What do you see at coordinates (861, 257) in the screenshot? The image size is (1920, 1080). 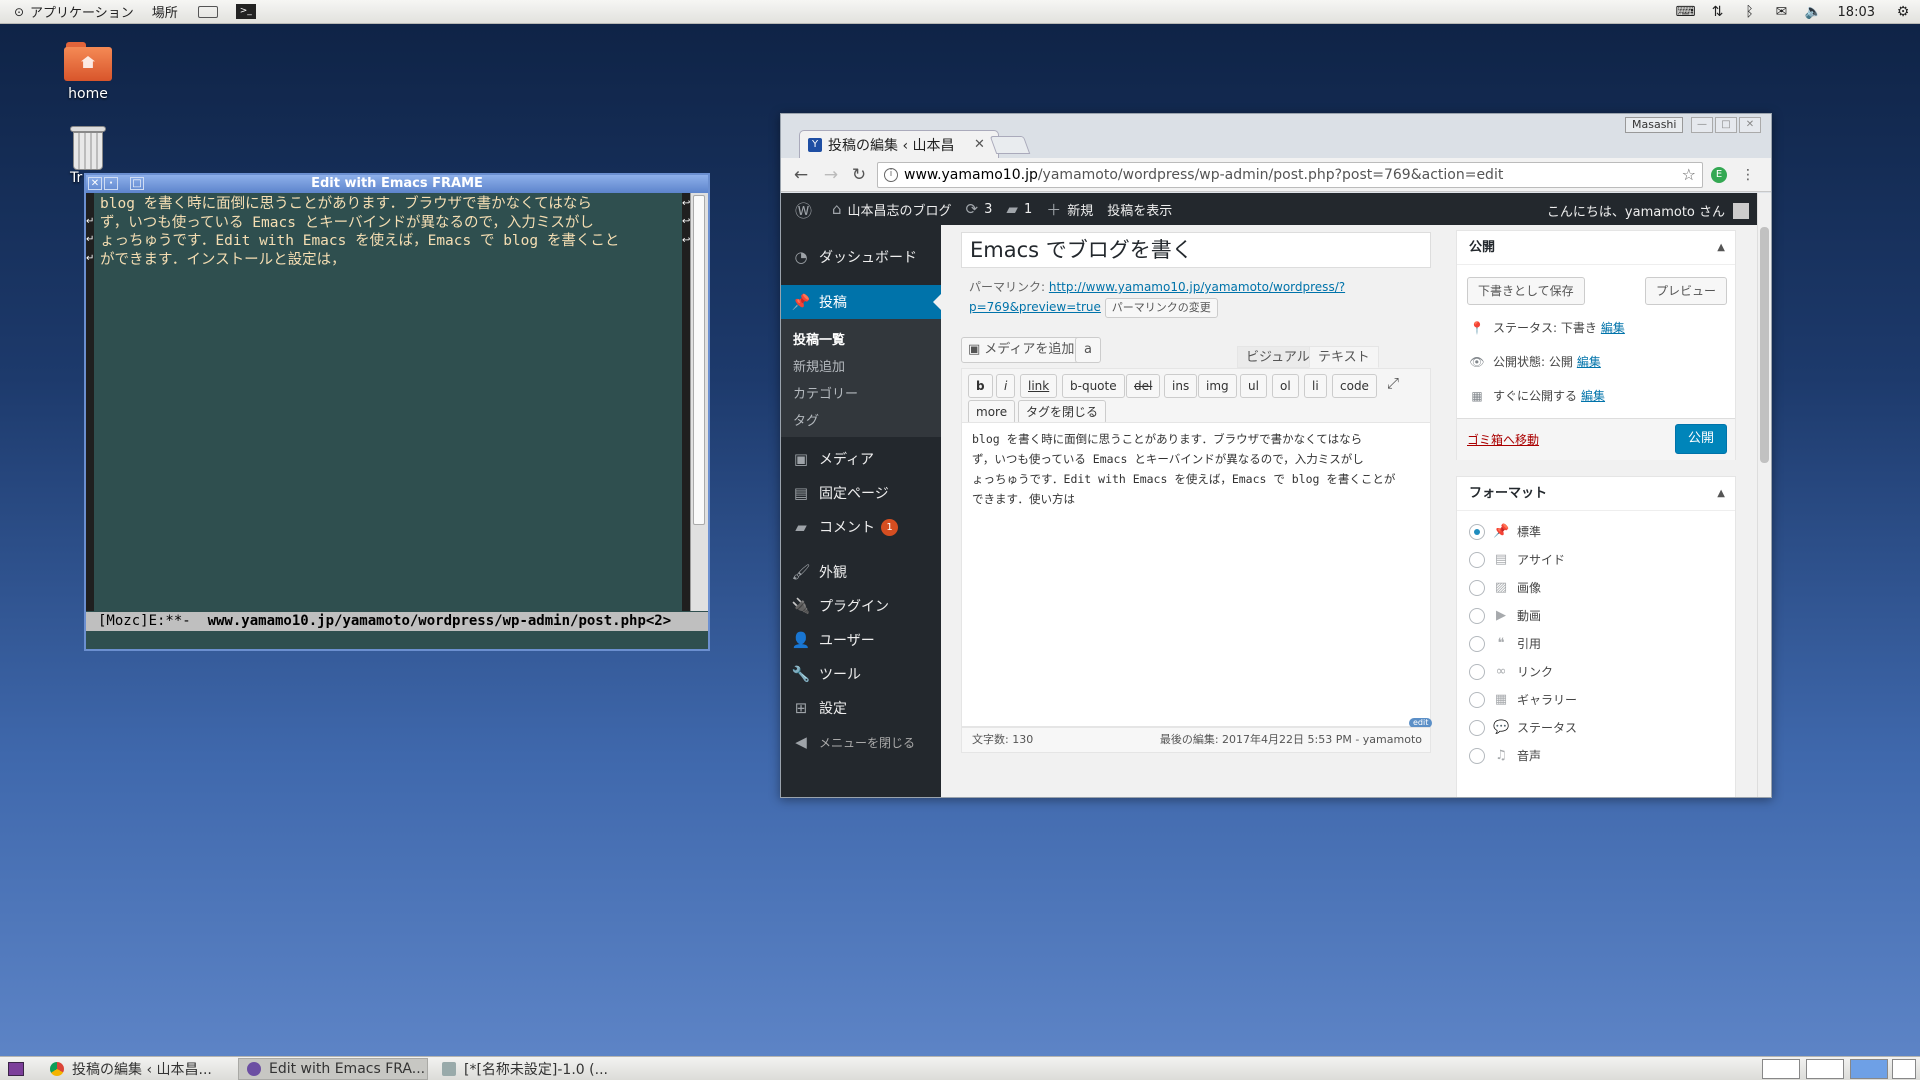 I see `sidebar-item-dashboard: ◔ ダッシュボード` at bounding box center [861, 257].